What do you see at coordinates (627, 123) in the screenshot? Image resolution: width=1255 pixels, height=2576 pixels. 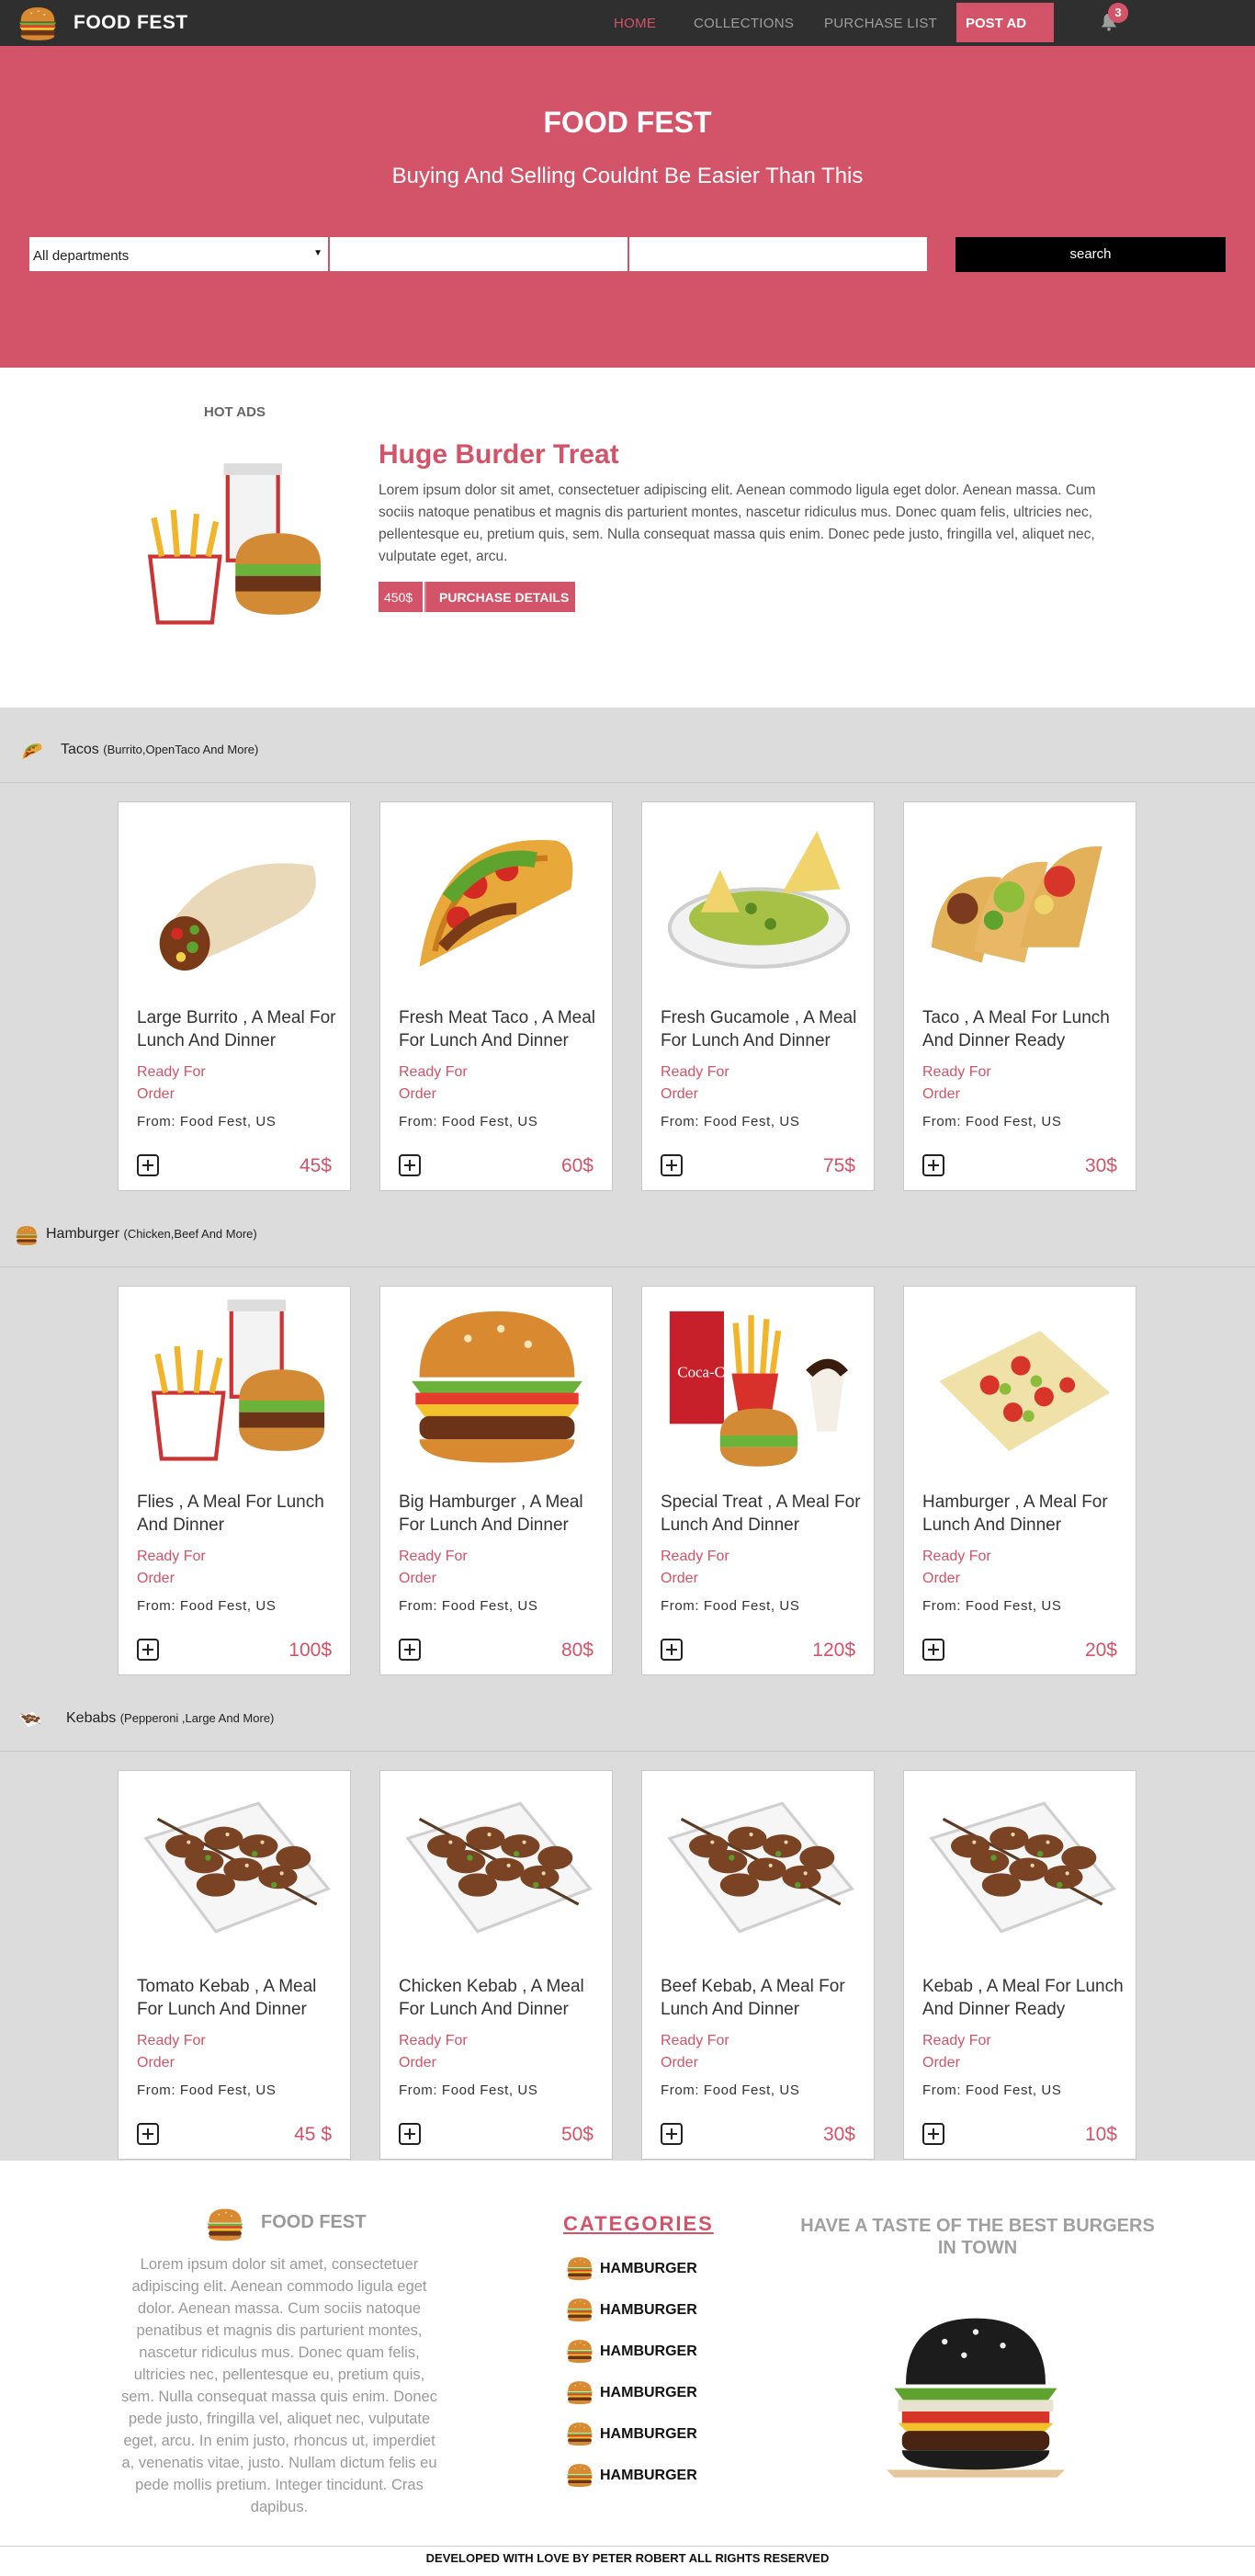 I see `hero-title: FOOD FEST` at bounding box center [627, 123].